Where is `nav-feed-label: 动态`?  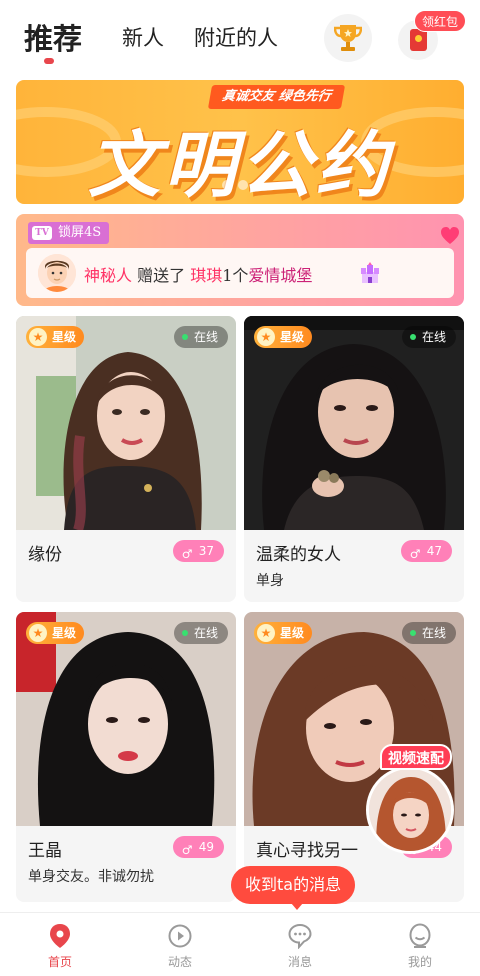
nav-feed-label: 动态 is located at coordinates (179, 962).